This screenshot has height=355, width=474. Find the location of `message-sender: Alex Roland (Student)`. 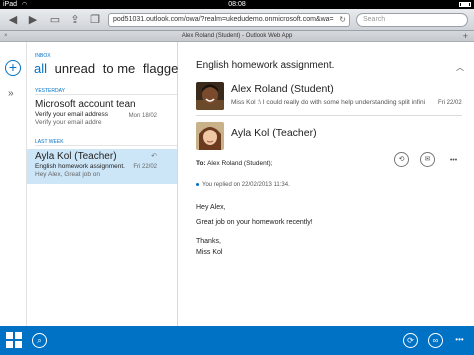

message-sender: Alex Roland (Student) is located at coordinates (282, 89).